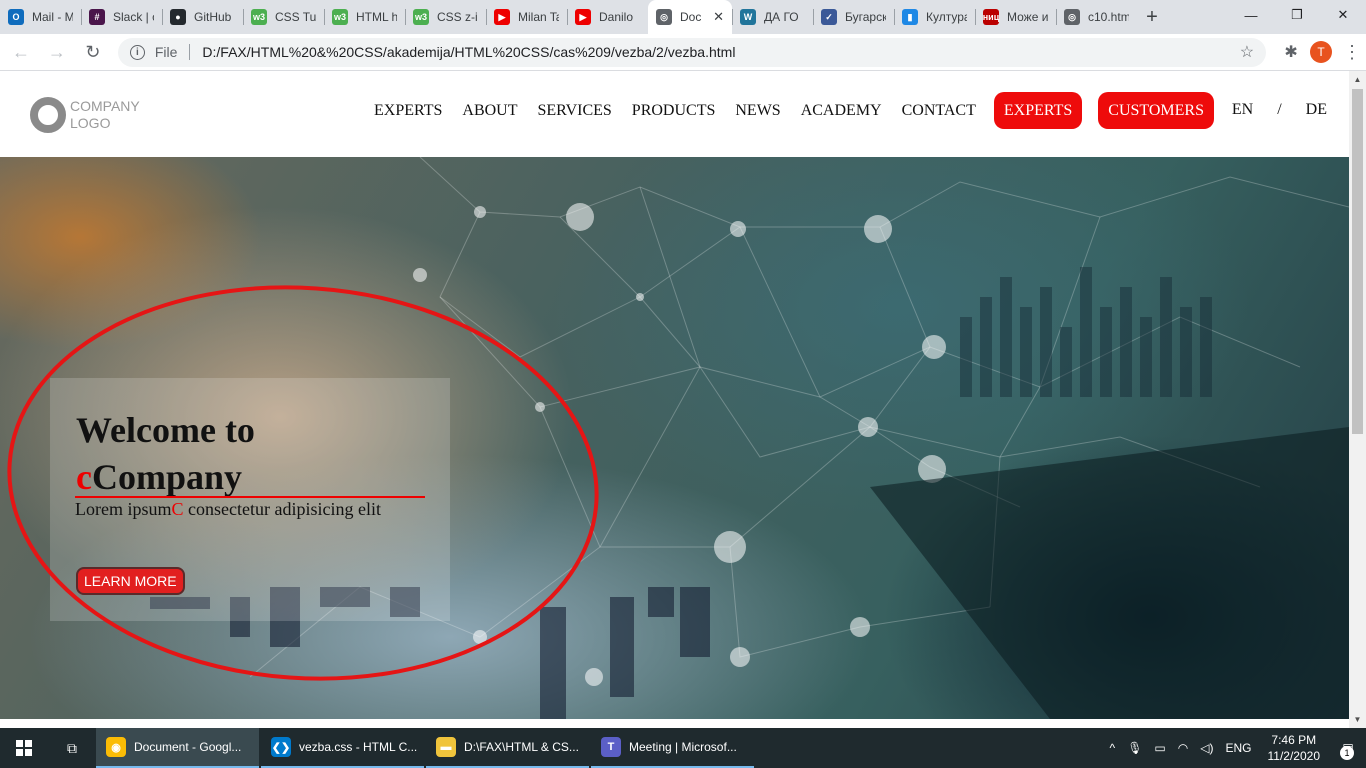 This screenshot has width=1366, height=768. What do you see at coordinates (130, 581) in the screenshot?
I see `learn-more-button: LEARN MORE` at bounding box center [130, 581].